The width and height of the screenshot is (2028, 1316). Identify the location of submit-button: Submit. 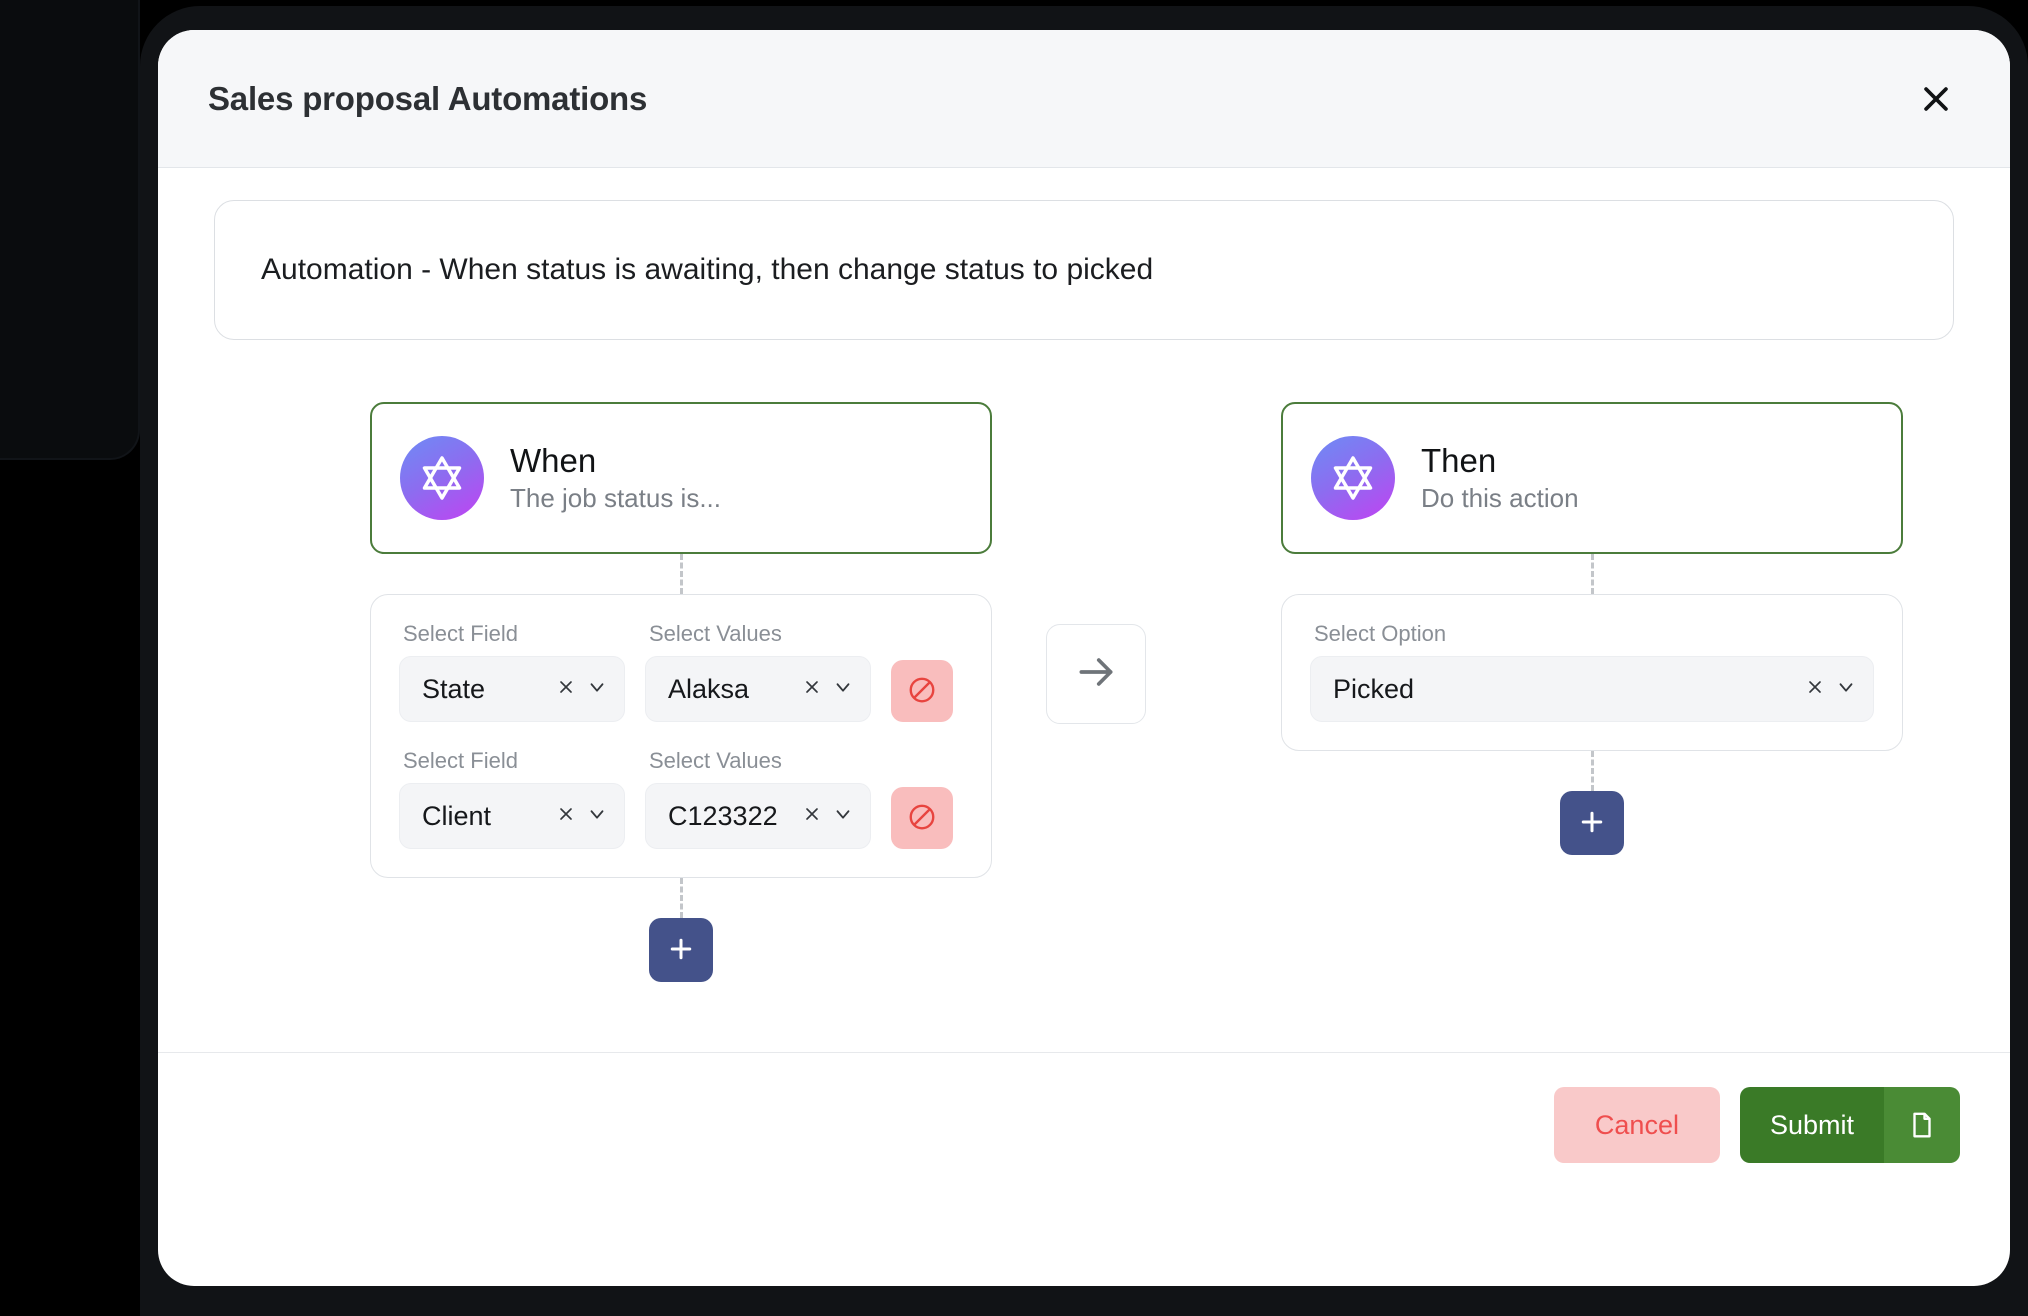
(1849, 1125).